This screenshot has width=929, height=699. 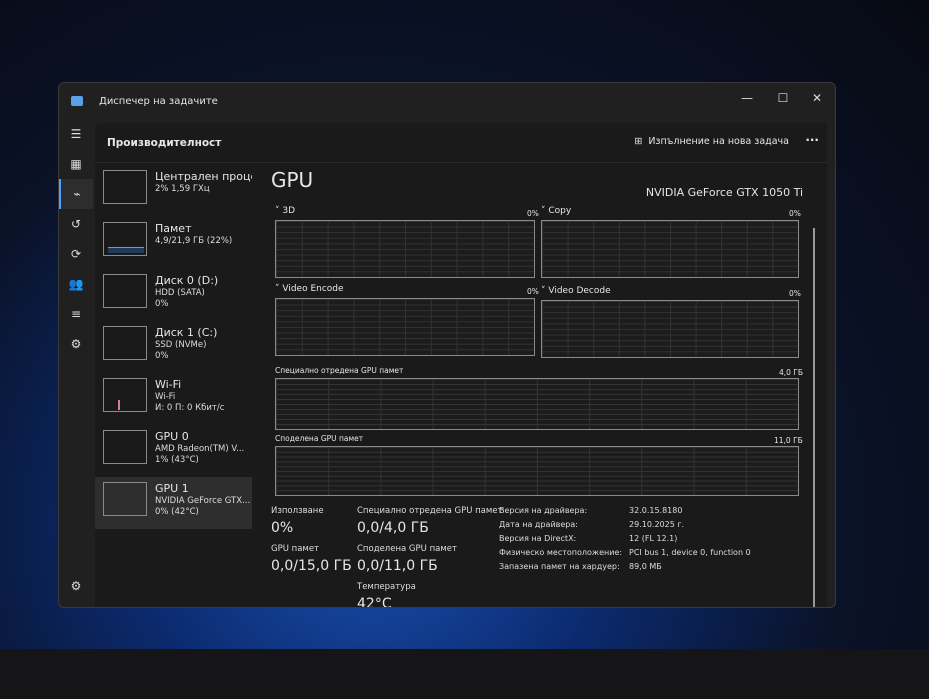 What do you see at coordinates (158, 101) in the screenshot?
I see `window-title: Диспечер на задачите` at bounding box center [158, 101].